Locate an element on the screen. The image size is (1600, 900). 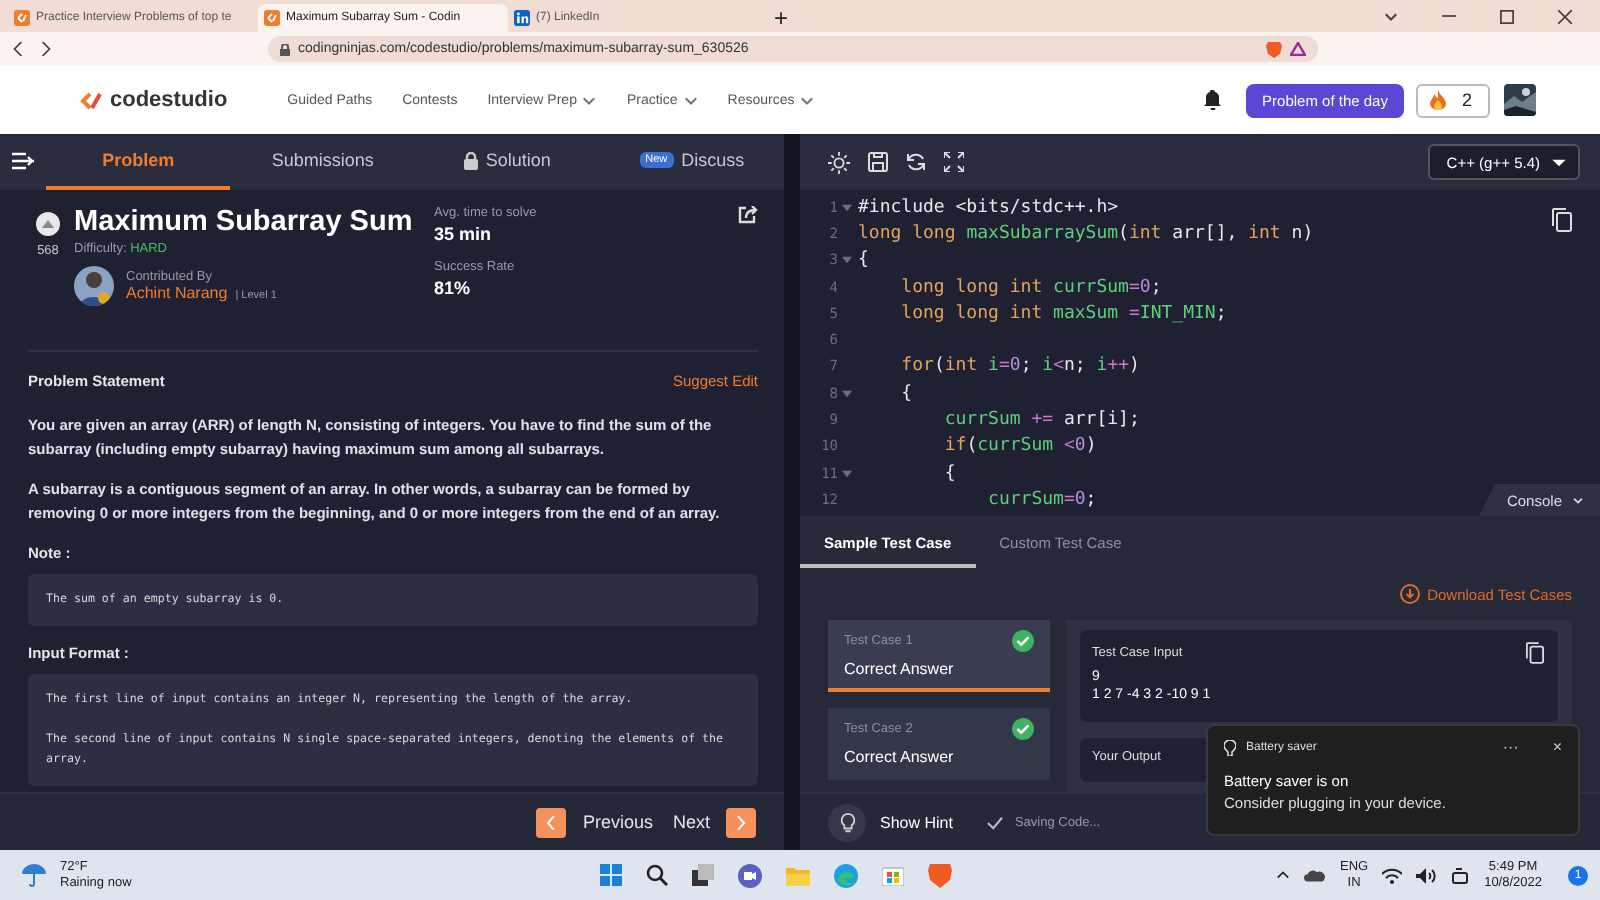
fullscreen-icon is located at coordinates (954, 162).